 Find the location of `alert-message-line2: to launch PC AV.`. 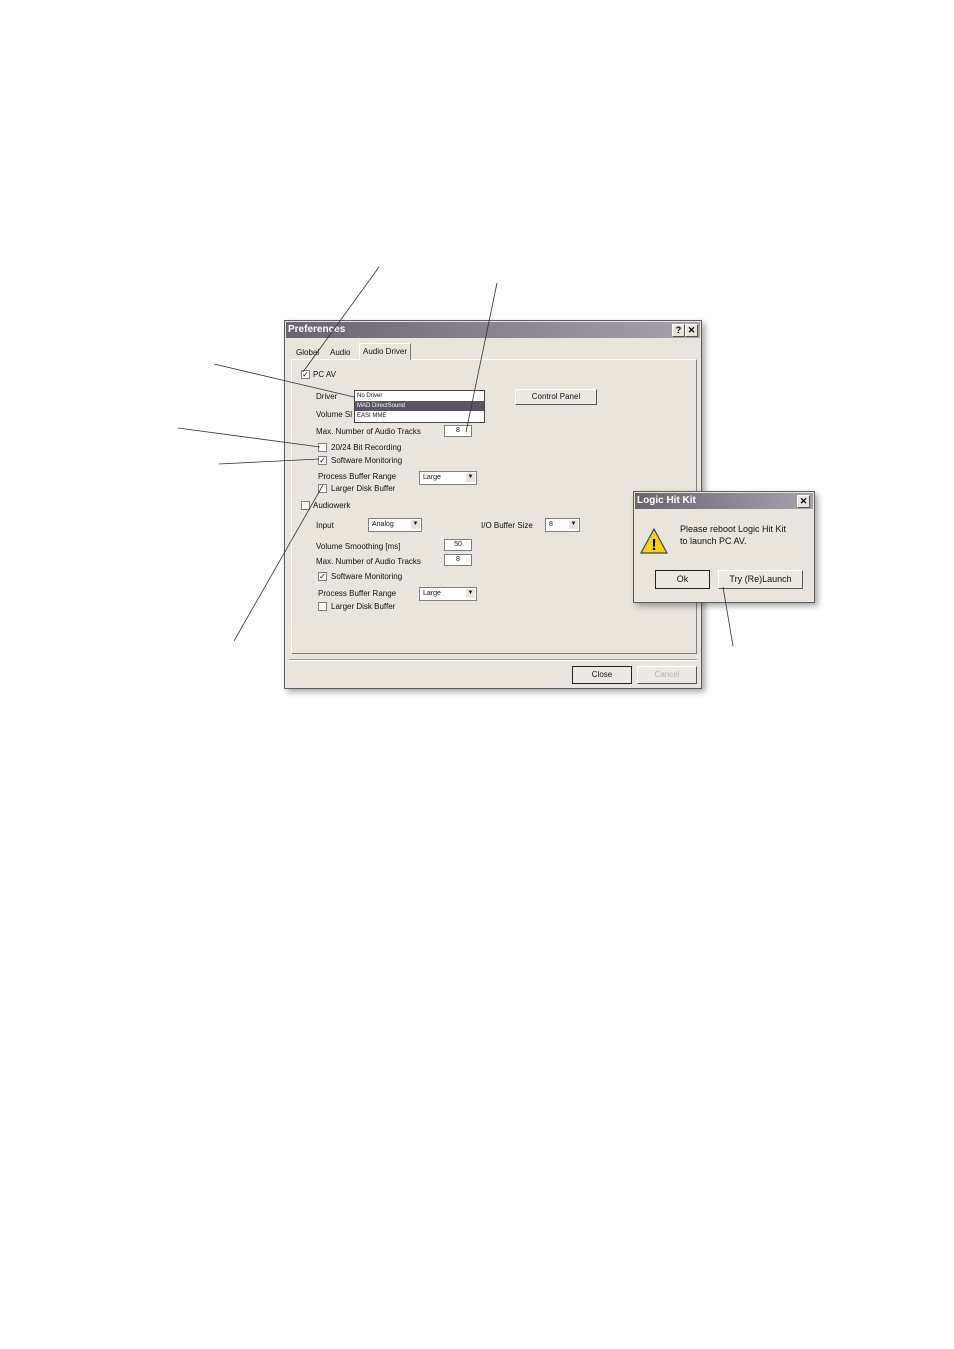

alert-message-line2: to launch PC AV. is located at coordinates (713, 541).